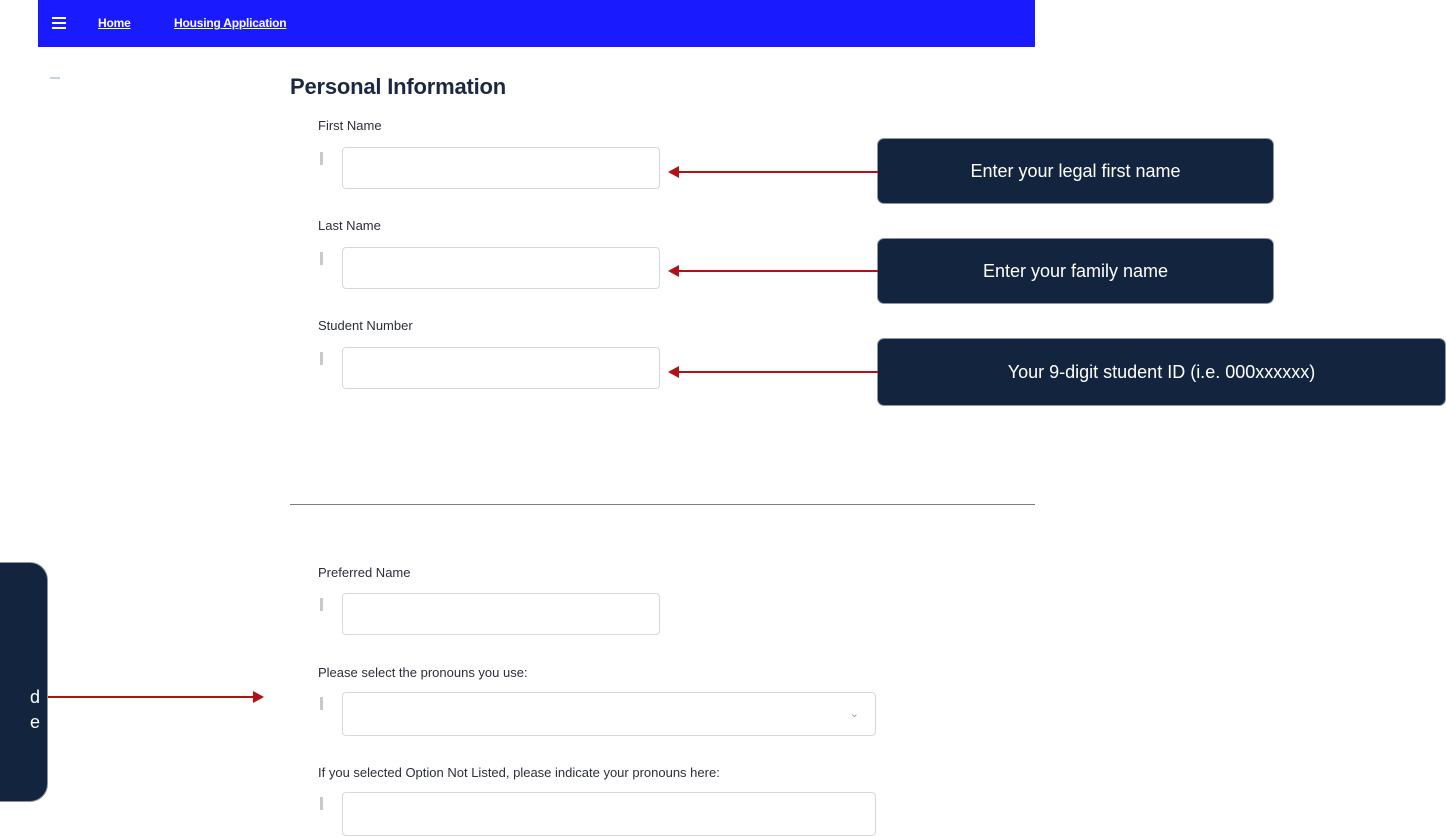 This screenshot has width=1446, height=836. Describe the element at coordinates (536, 23) in the screenshot. I see `top-nav-bar: Home Housing Application` at that location.